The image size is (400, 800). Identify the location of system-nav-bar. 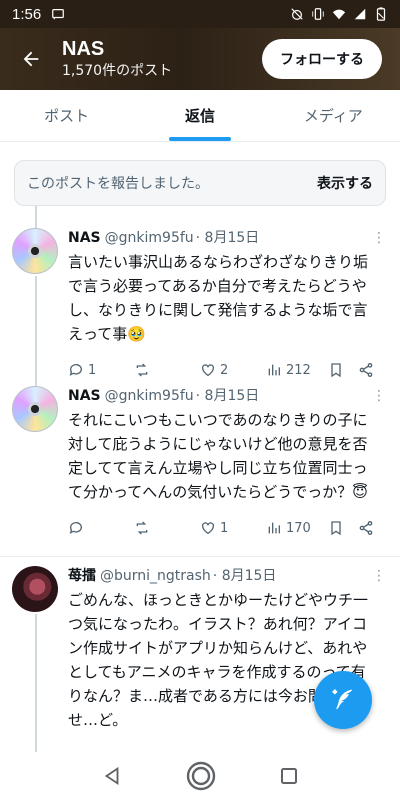
(200, 776).